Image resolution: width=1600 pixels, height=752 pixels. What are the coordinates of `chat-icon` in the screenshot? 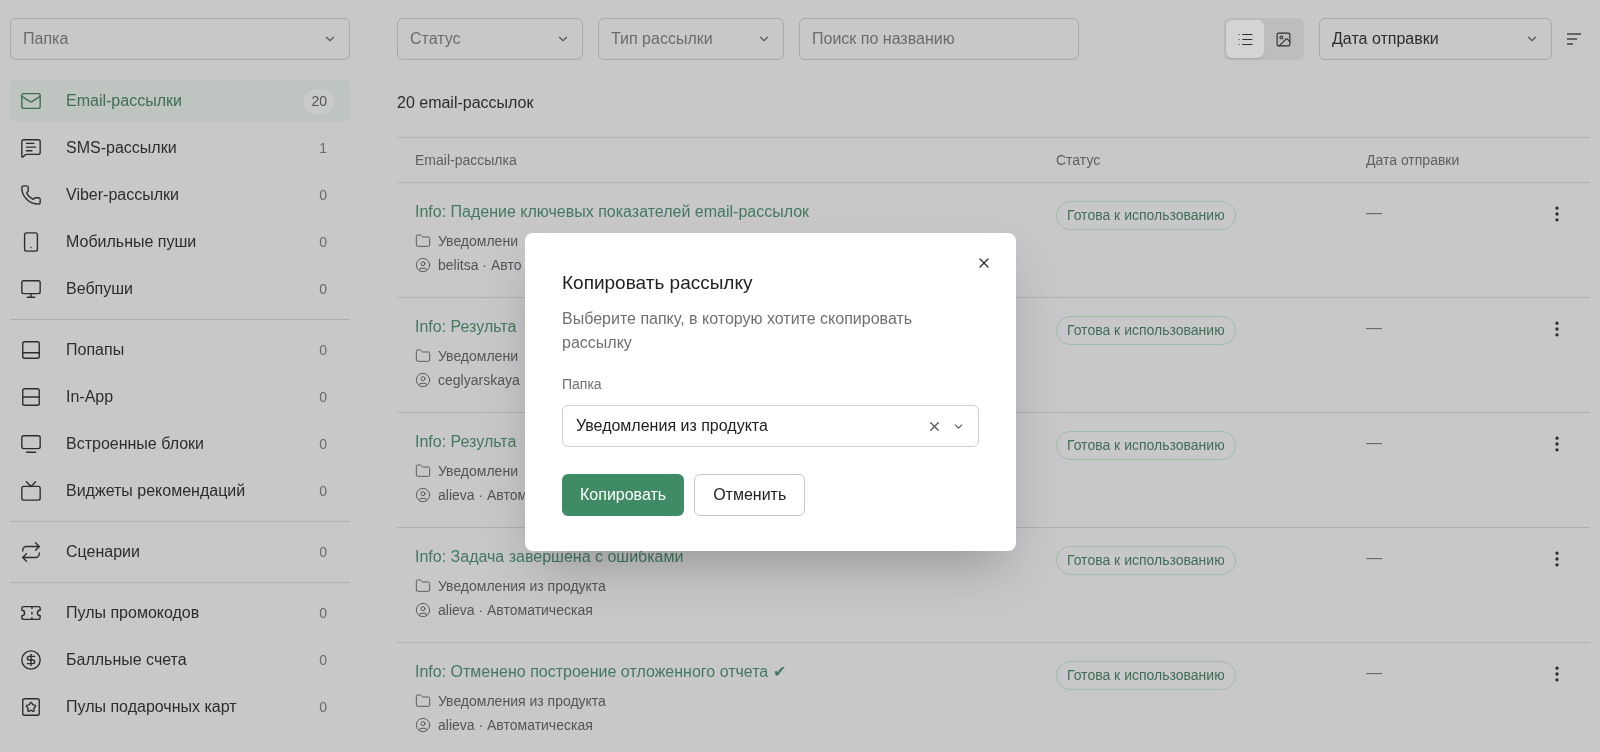 It's located at (31, 148).